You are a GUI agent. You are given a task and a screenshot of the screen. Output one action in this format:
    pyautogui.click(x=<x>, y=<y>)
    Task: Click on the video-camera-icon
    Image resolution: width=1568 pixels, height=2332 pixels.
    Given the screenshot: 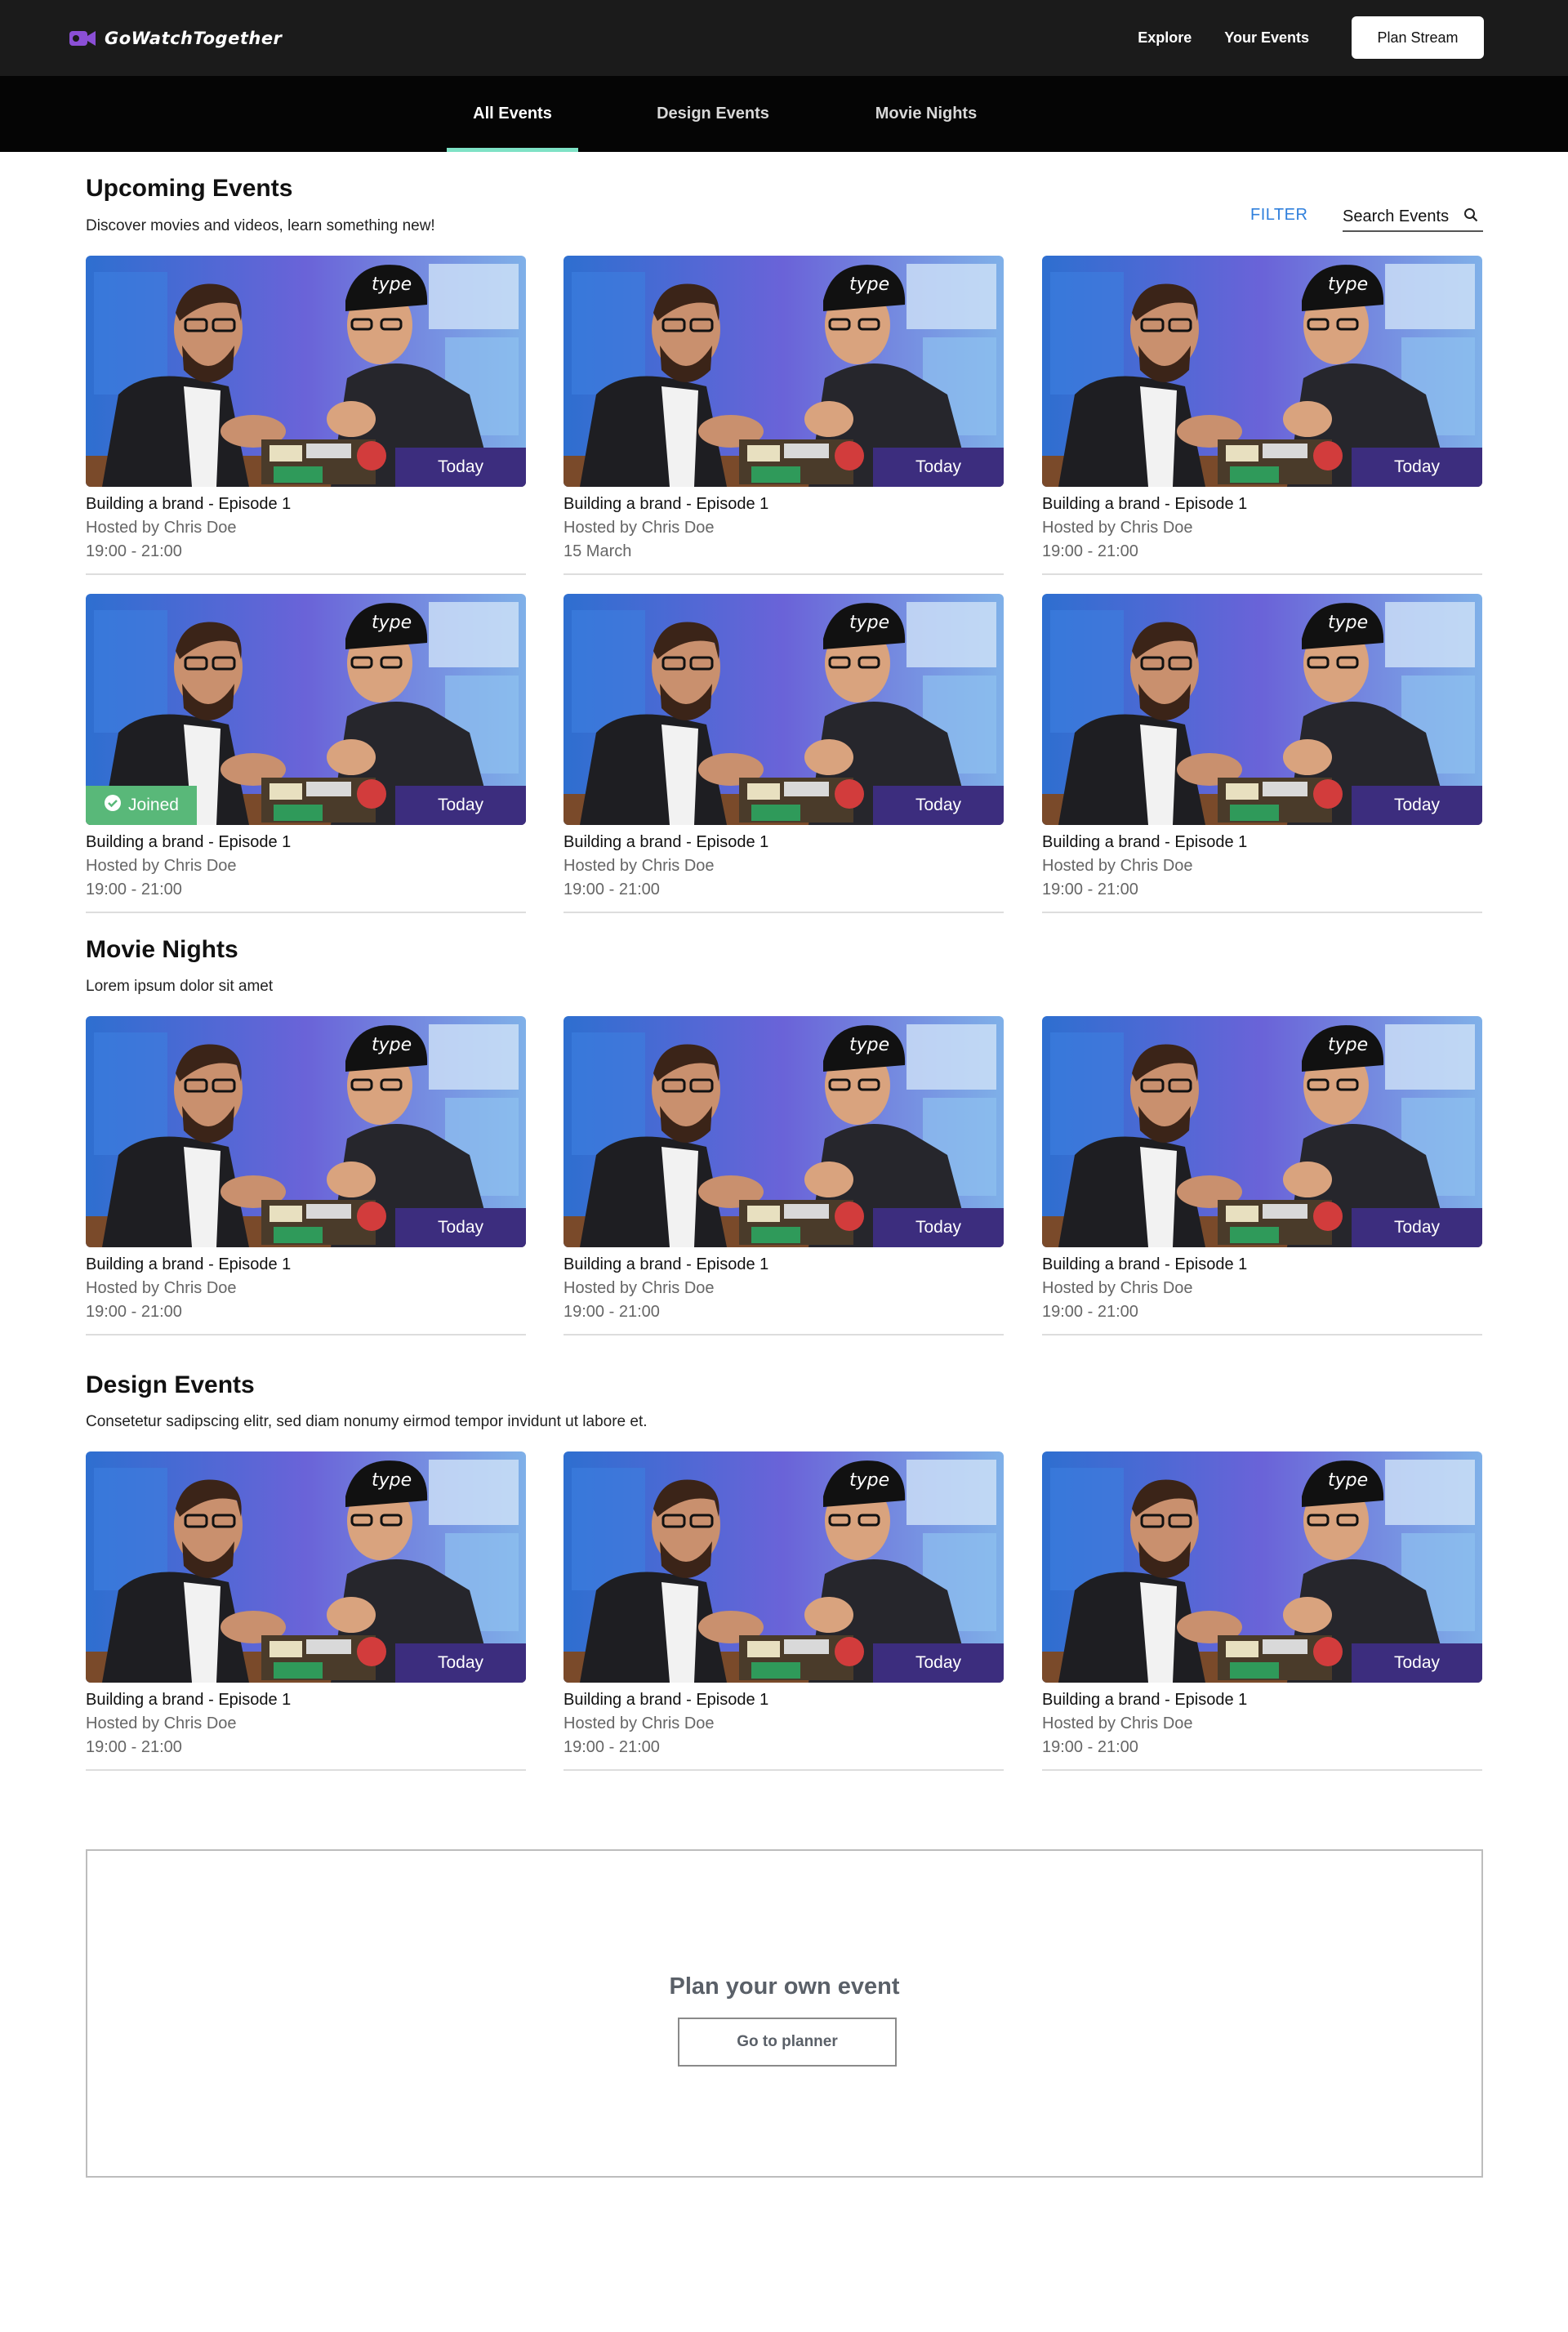 What is the action you would take?
    pyautogui.click(x=82, y=38)
    